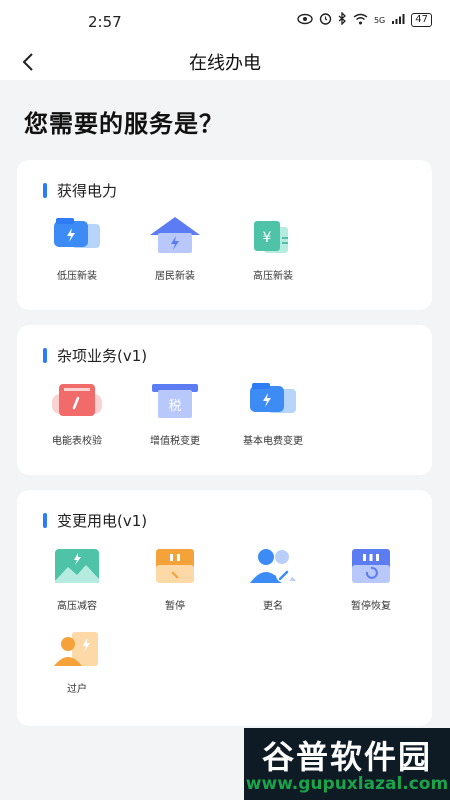  I want to click on service-item-label: 基本电费变更, so click(273, 441).